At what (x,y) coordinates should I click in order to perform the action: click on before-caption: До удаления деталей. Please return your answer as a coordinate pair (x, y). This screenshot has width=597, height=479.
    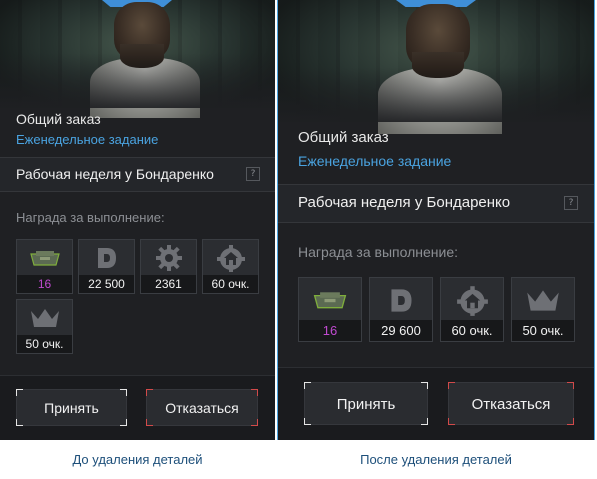
    Looking at the image, I should click on (137, 459).